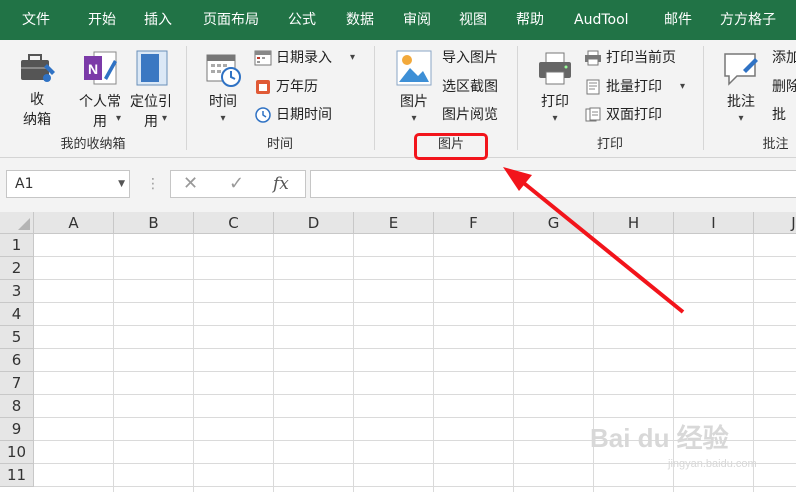 This screenshot has height=492, width=796. Describe the element at coordinates (555, 118) in the screenshot. I see `print-dropdown-icon: ▾` at that location.